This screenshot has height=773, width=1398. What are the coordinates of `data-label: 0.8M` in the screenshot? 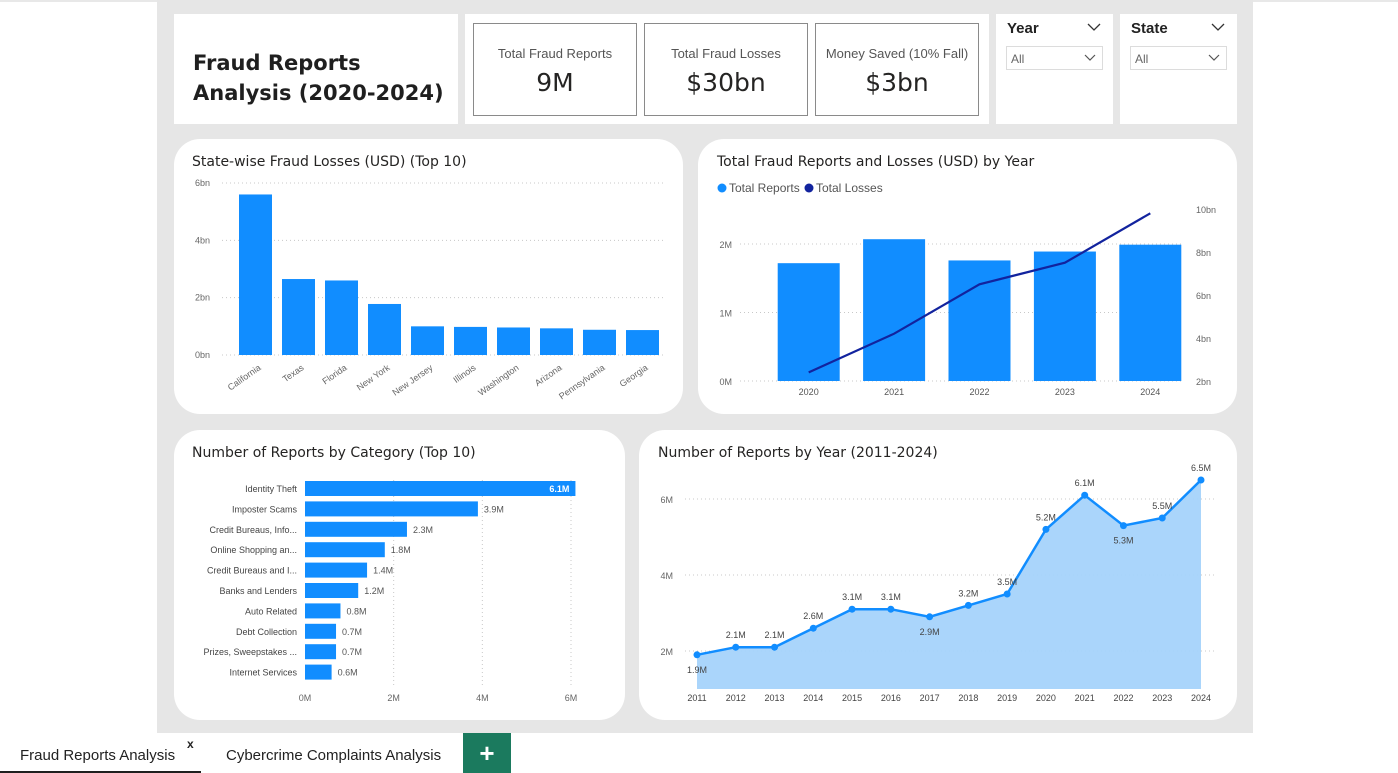 It's located at (356, 611).